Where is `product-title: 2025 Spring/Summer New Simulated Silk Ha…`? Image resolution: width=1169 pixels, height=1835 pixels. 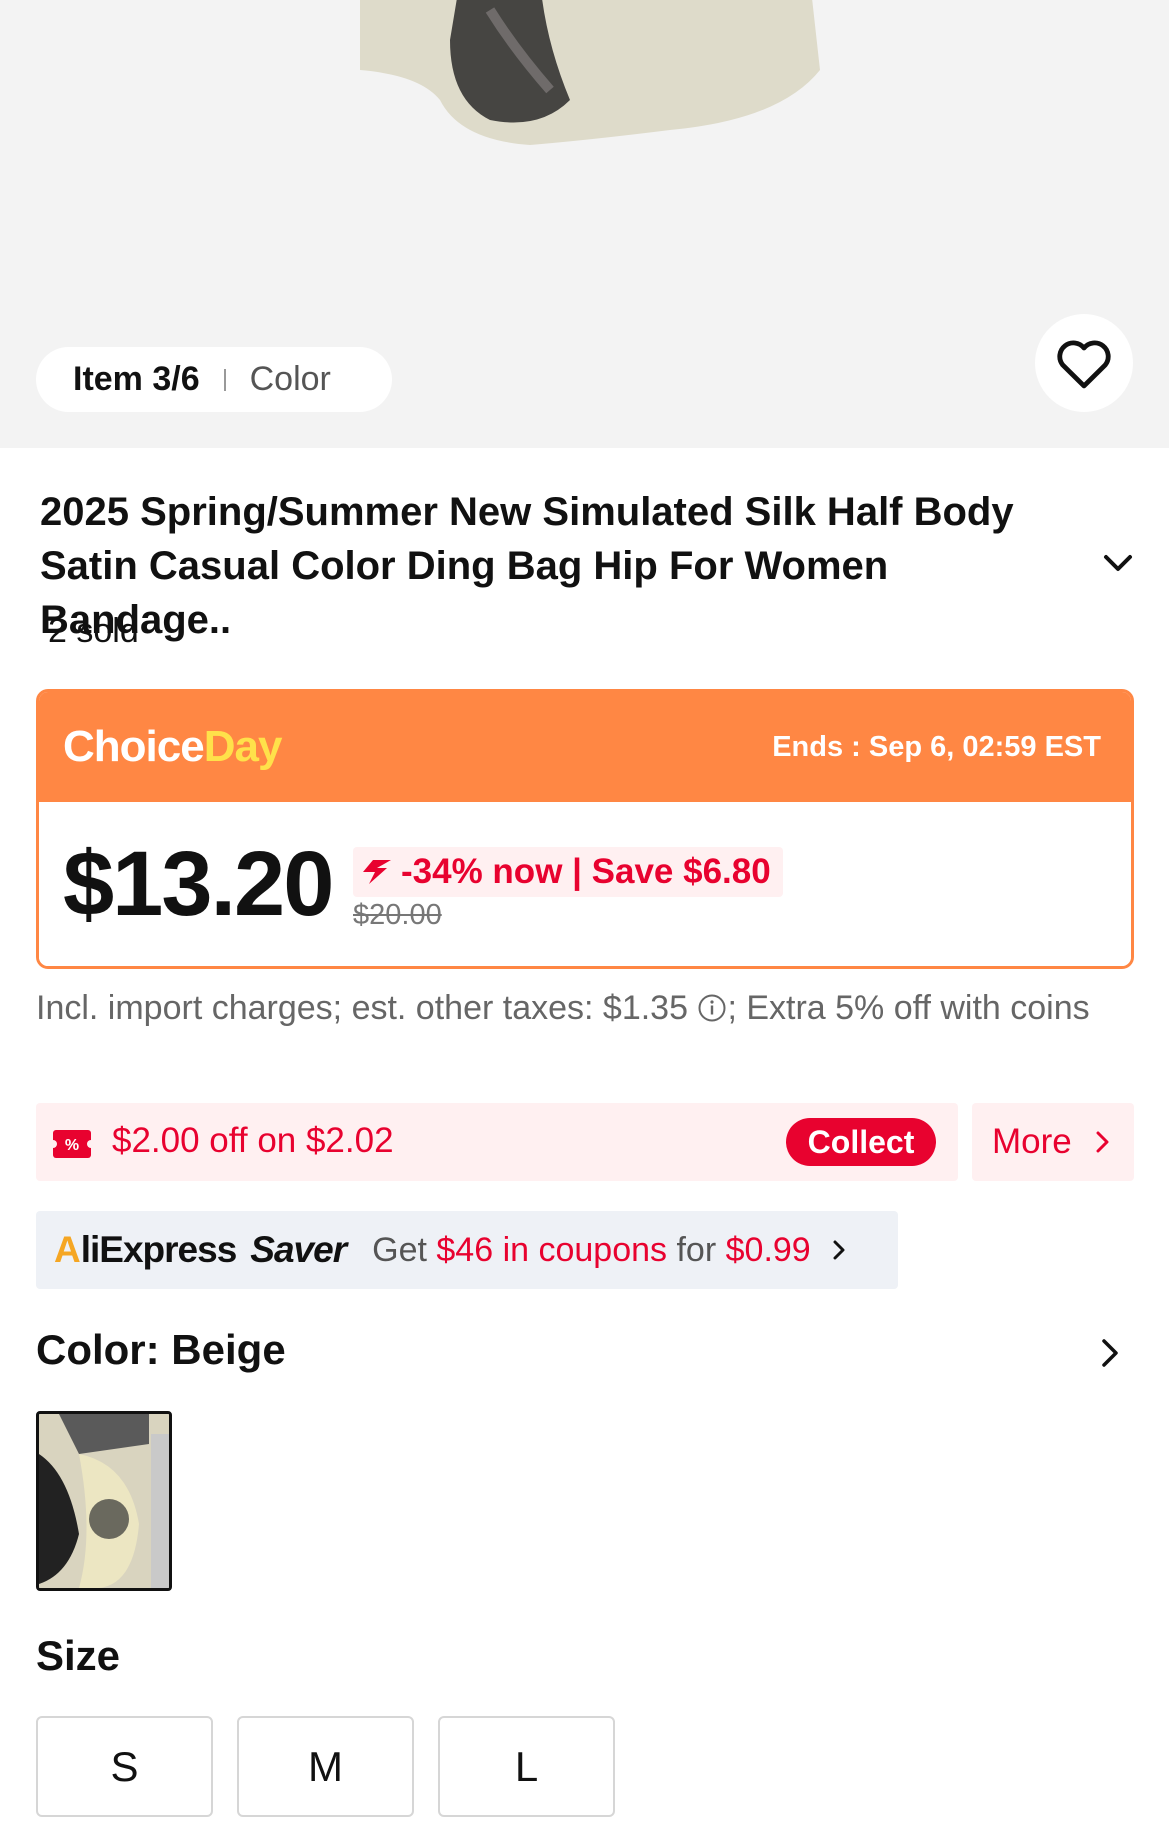
product-title: 2025 Spring/Summer New Simulated Silk Ha… is located at coordinates (527, 566).